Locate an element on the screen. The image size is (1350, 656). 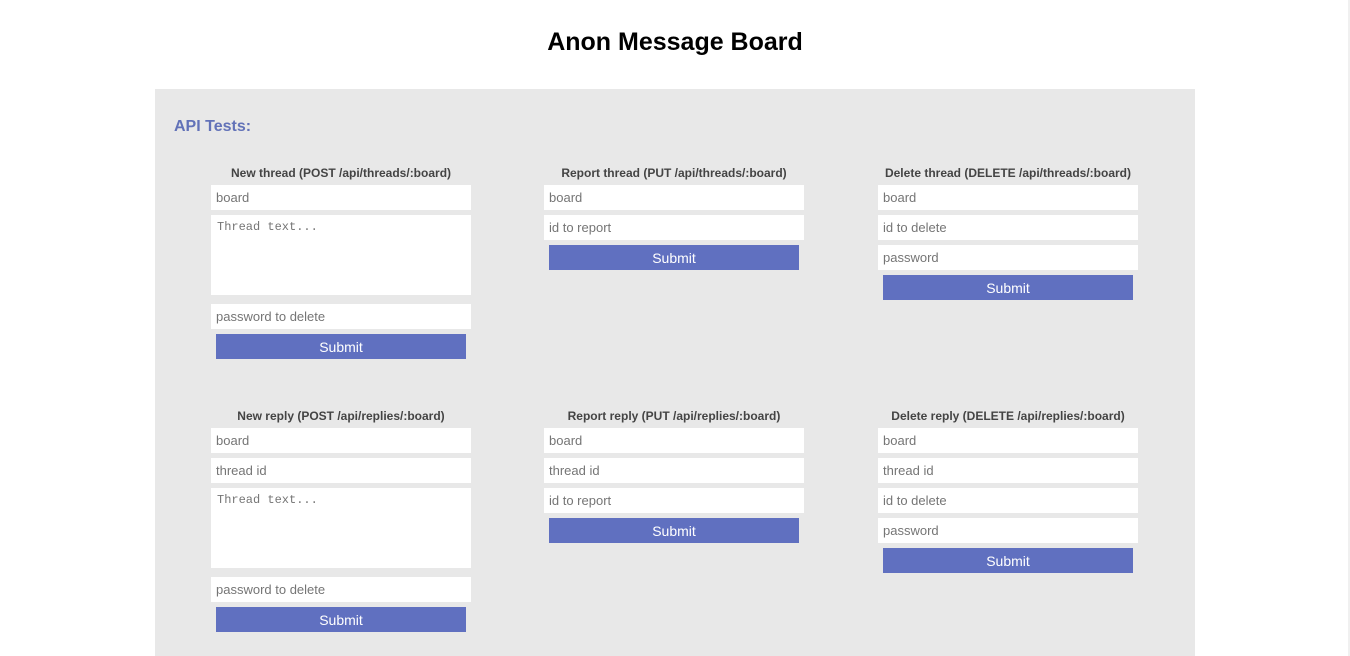
report-reply-board-input is located at coordinates (674, 440).